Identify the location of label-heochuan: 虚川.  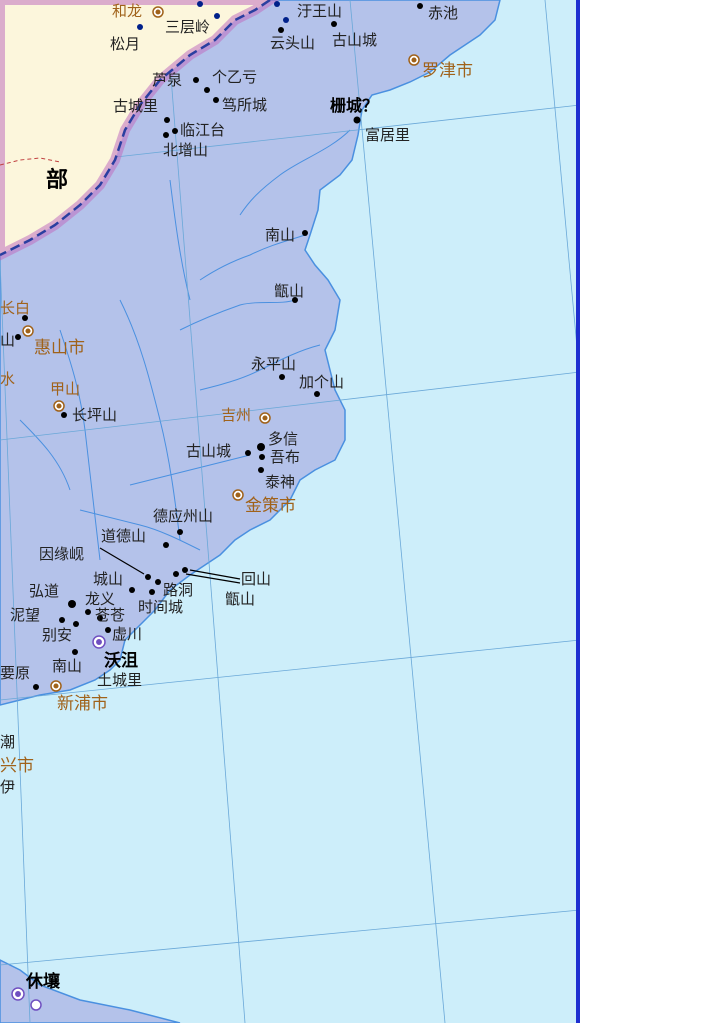
(127, 634).